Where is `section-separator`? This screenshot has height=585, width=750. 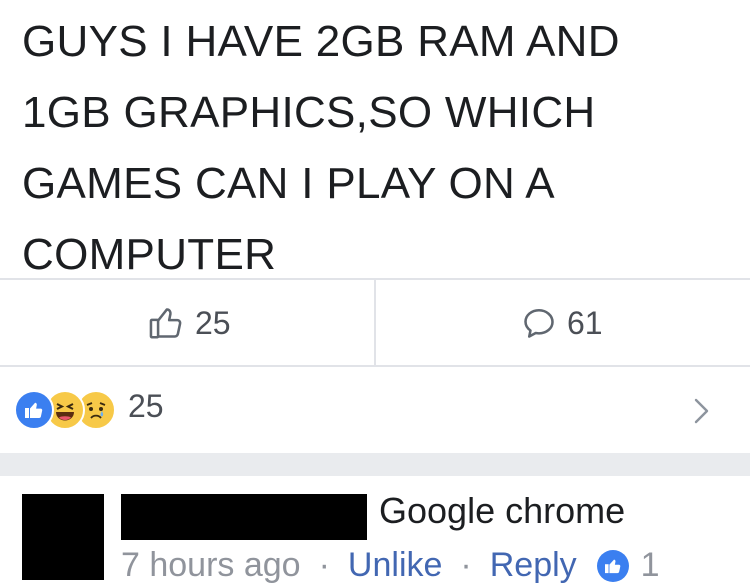 section-separator is located at coordinates (375, 464).